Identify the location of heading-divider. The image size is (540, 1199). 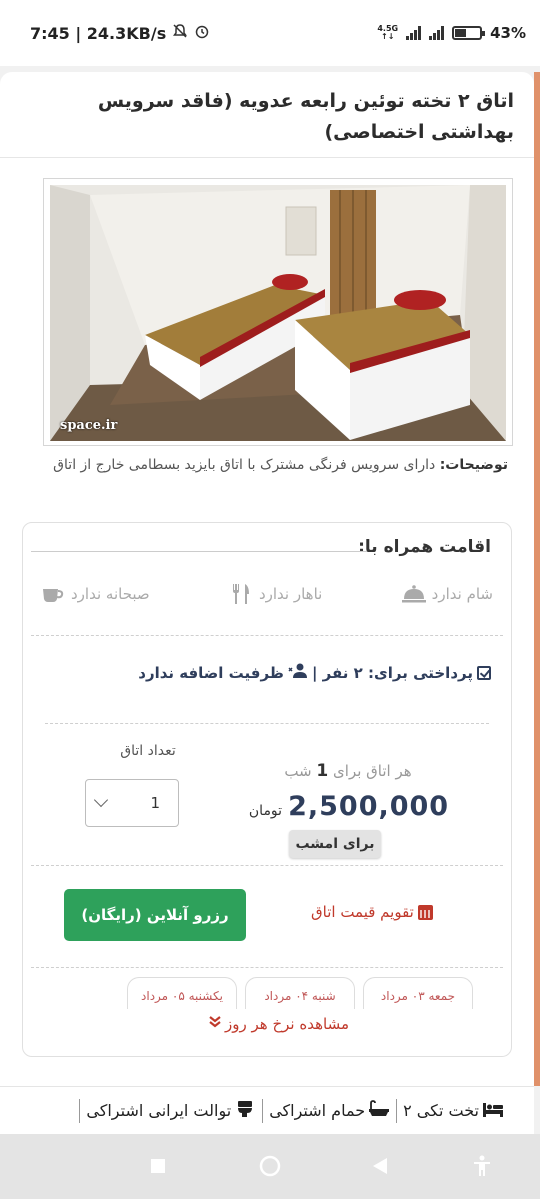
(199, 551).